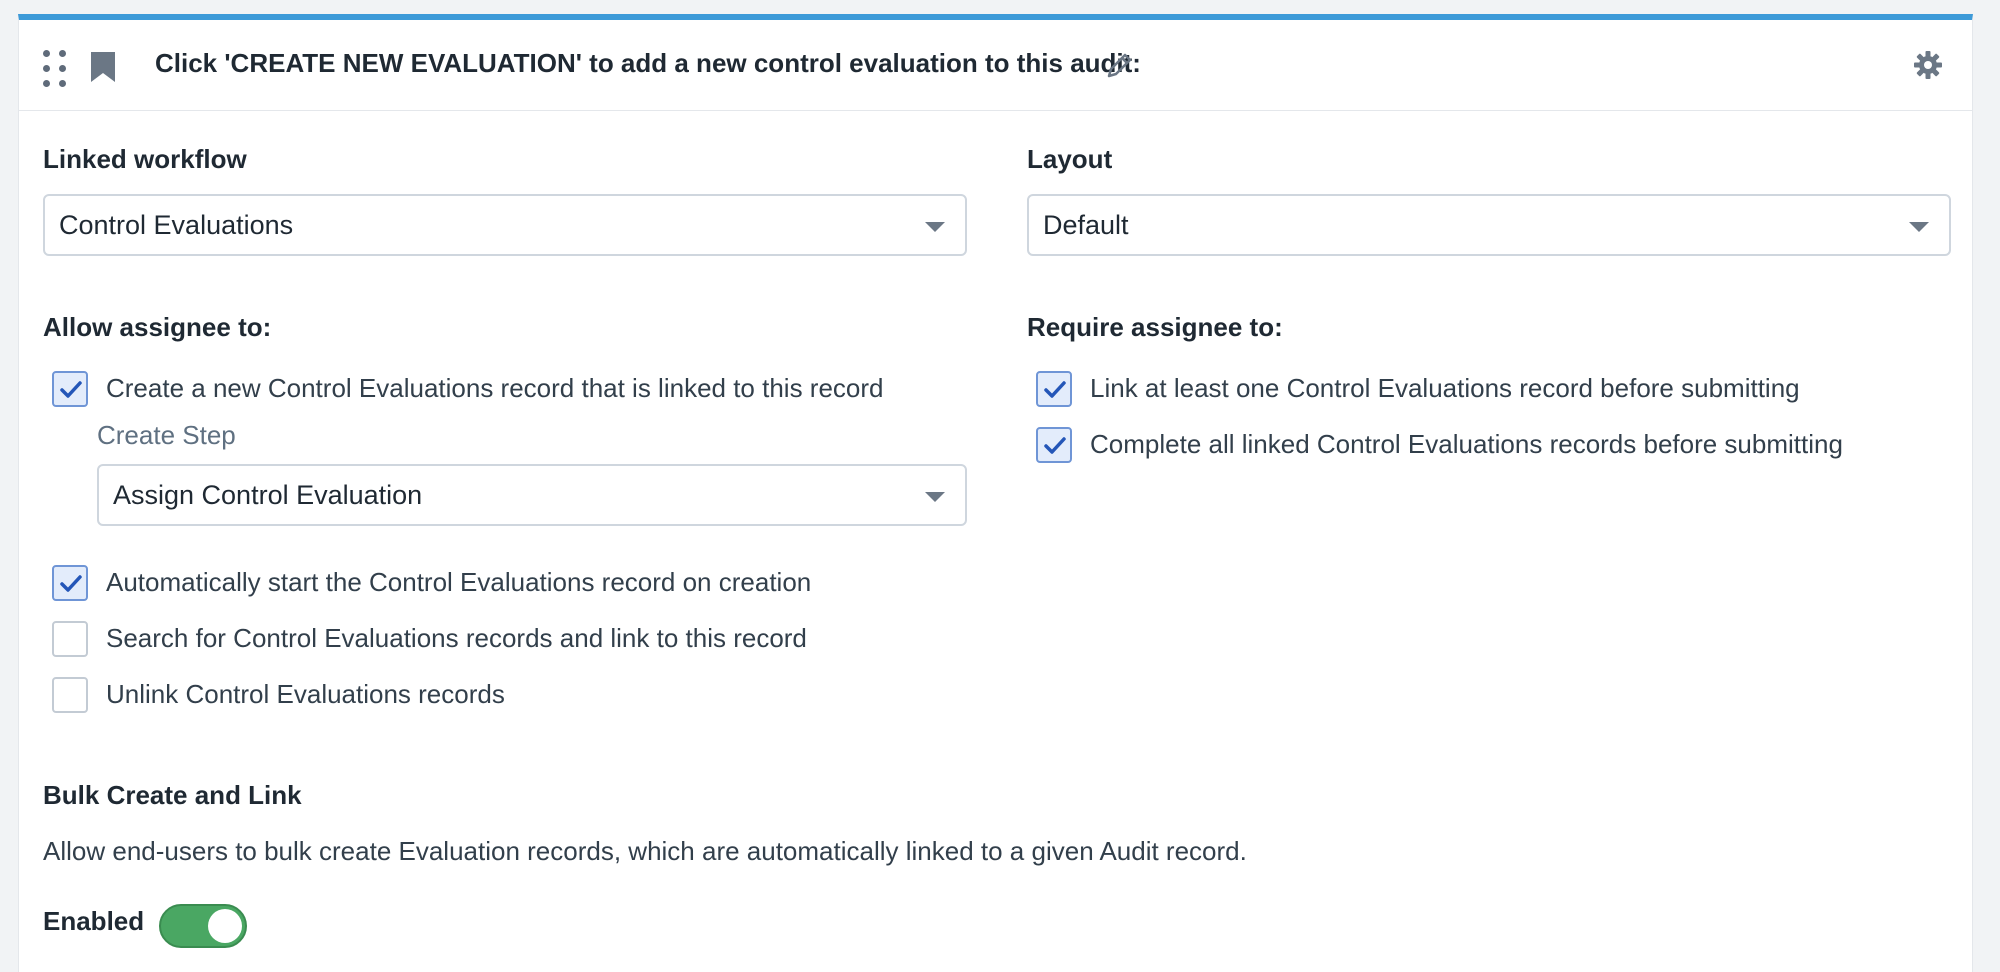 This screenshot has width=2000, height=972. I want to click on layout-select: Default, so click(1489, 225).